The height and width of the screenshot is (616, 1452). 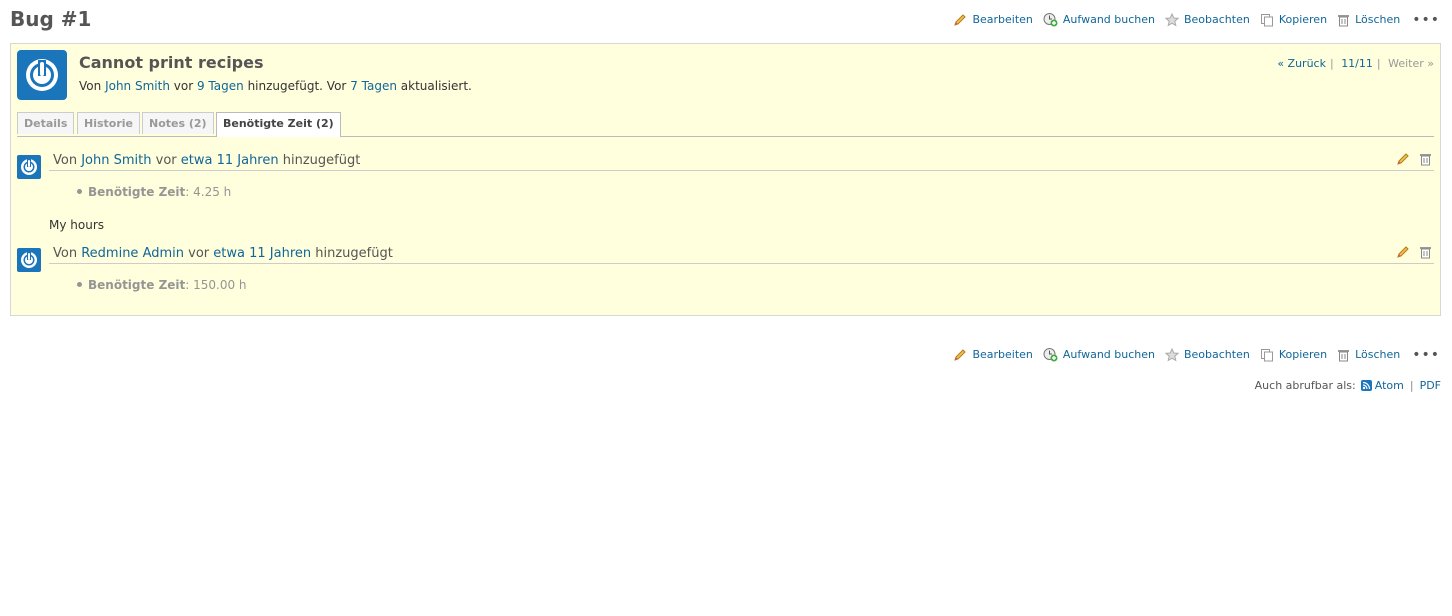 What do you see at coordinates (51, 19) in the screenshot?
I see `page-title: Bug #1` at bounding box center [51, 19].